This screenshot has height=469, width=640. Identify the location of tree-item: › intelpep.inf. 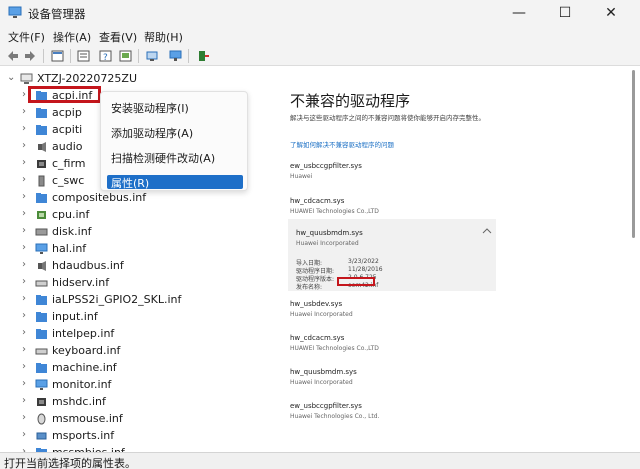
(131, 334).